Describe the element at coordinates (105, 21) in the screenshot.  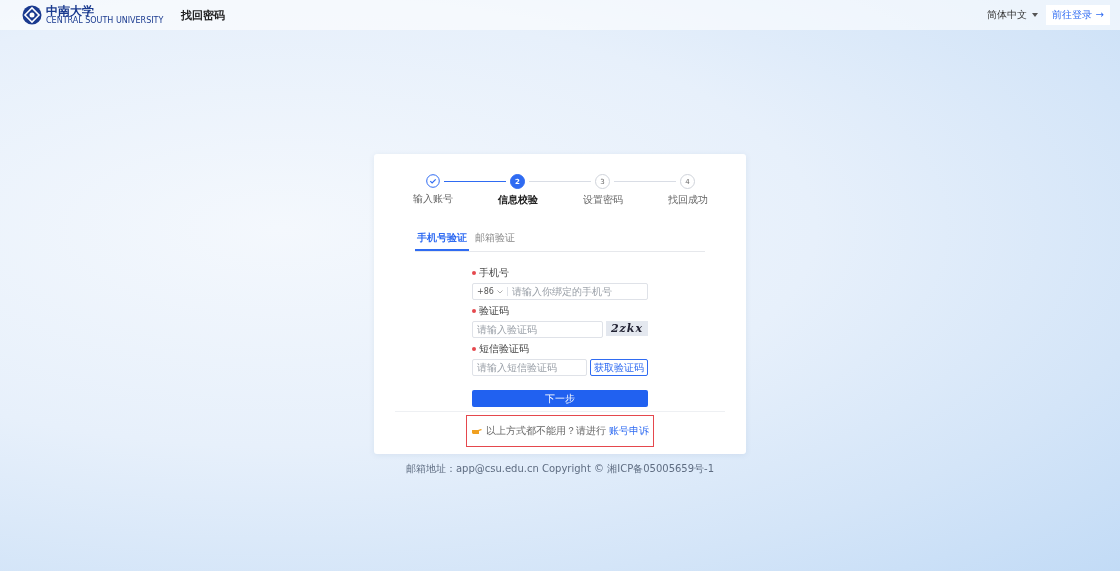
I see `university-subtitle: CENTRAL SOUTH UNIVERSITY` at that location.